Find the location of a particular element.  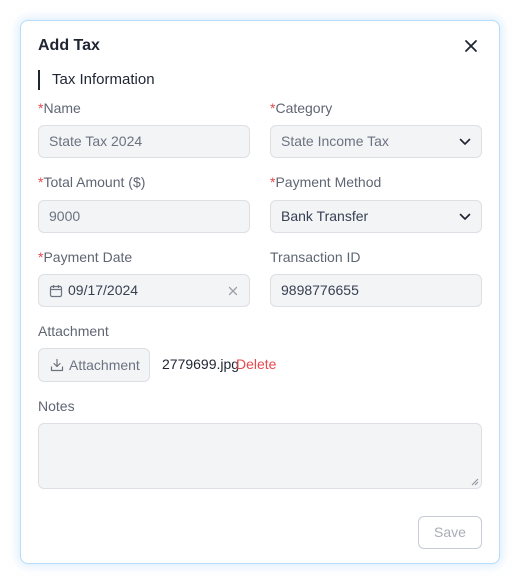

close-icon is located at coordinates (471, 46).